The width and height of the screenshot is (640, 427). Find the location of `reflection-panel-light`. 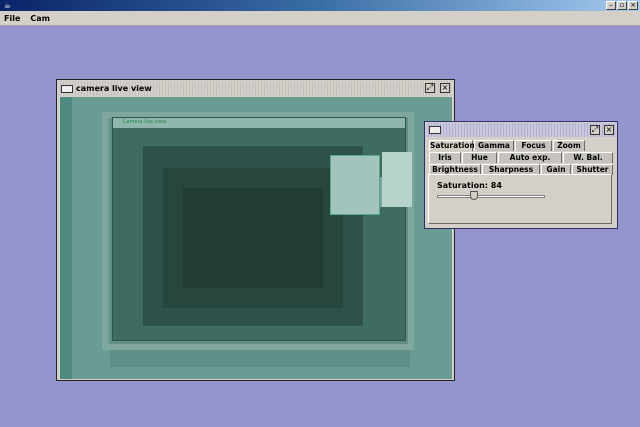

reflection-panel-light is located at coordinates (397, 179).